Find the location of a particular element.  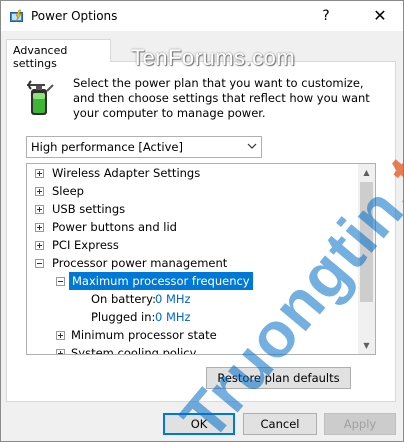

power-options-icon is located at coordinates (17, 16).